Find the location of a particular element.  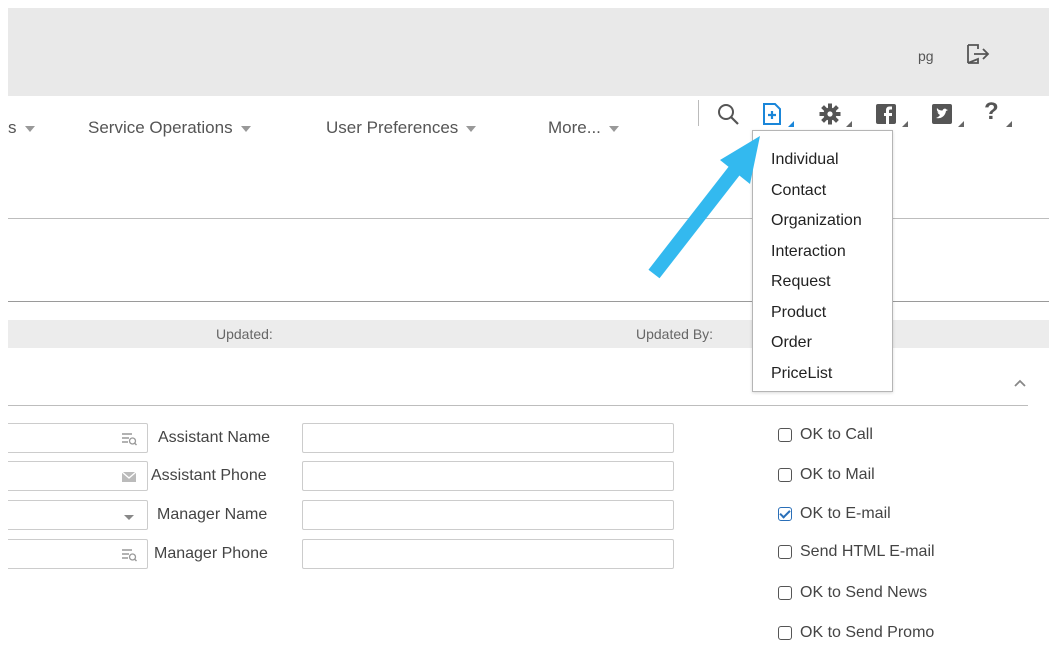

twitter-icon is located at coordinates (942, 114).